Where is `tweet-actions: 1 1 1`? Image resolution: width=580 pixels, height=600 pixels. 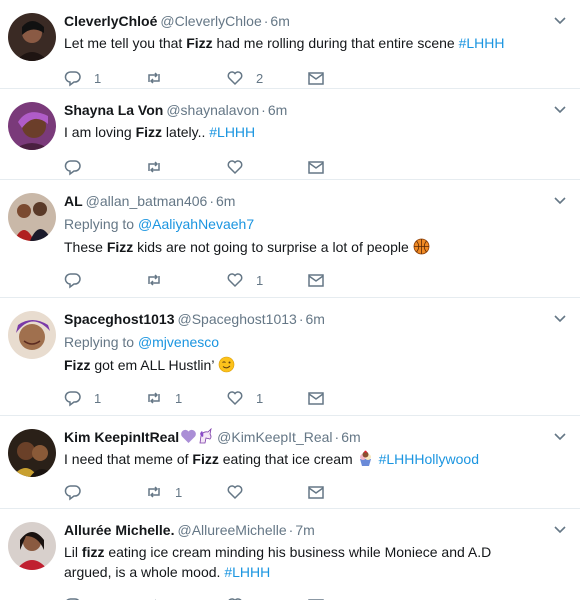 tweet-actions: 1 1 1 is located at coordinates (302, 398).